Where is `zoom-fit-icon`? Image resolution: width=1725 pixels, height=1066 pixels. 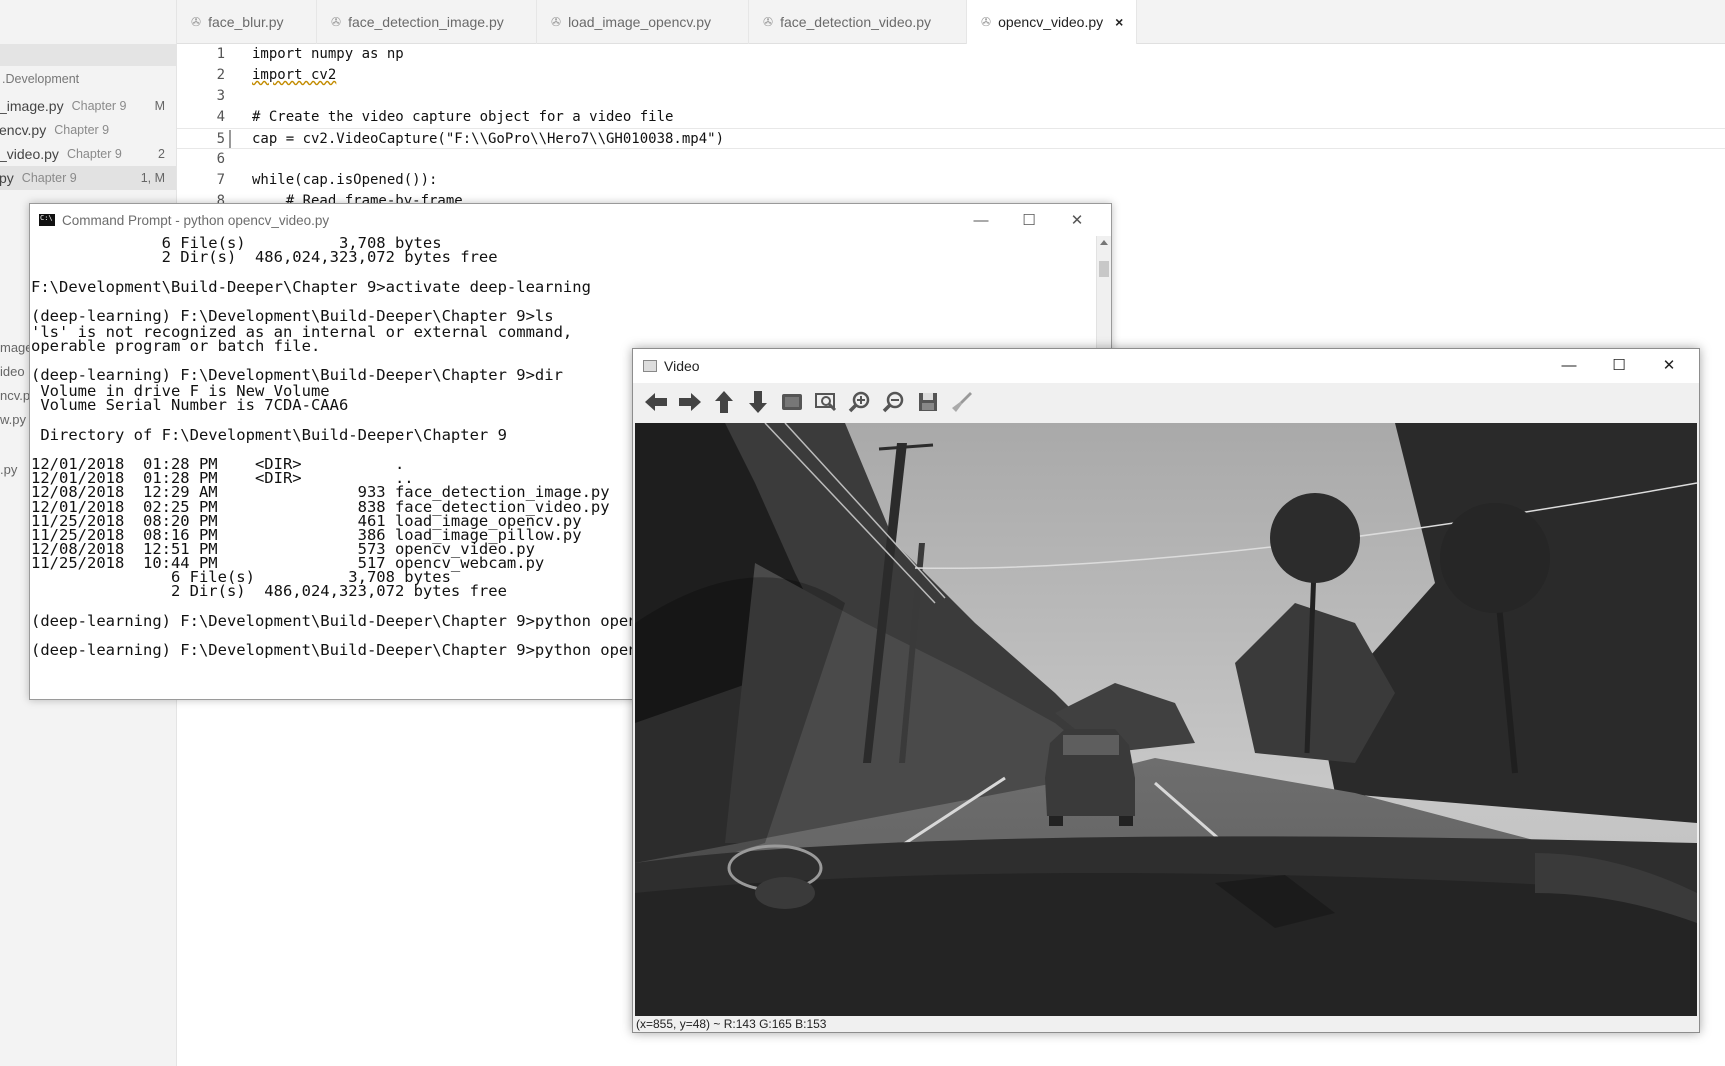 zoom-fit-icon is located at coordinates (792, 402).